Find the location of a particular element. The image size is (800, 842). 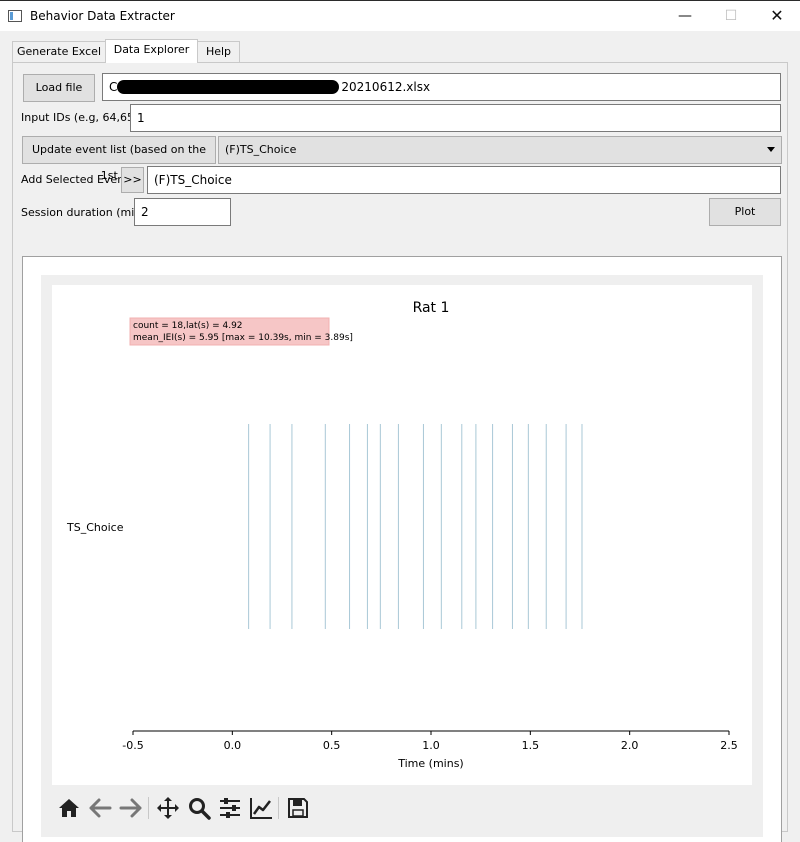

x-tick-label: 2.0 is located at coordinates (630, 745).